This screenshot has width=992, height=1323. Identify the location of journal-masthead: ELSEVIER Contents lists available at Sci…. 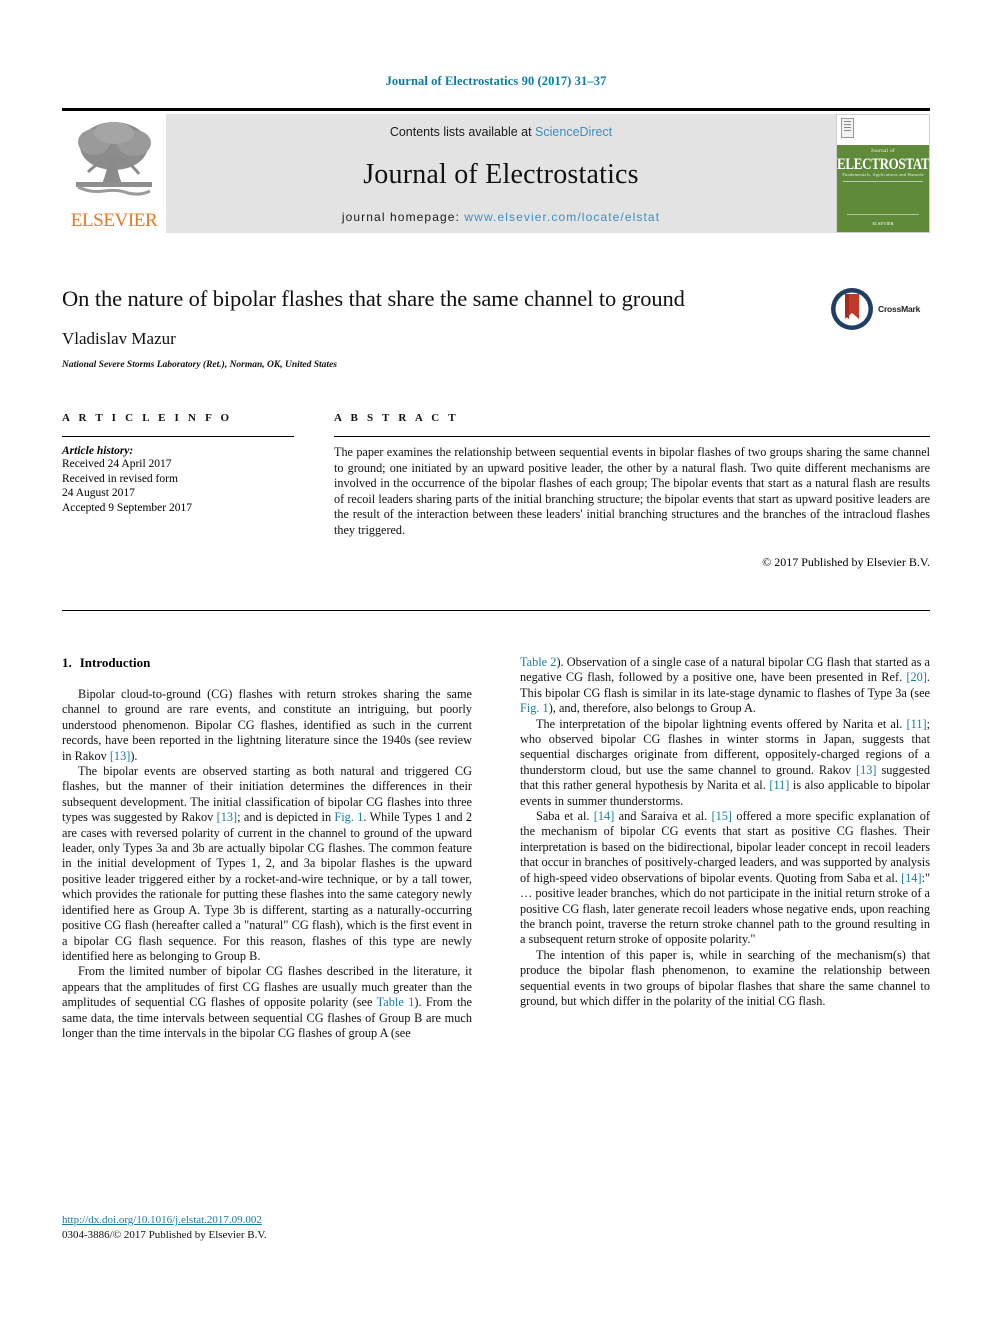
(496, 170).